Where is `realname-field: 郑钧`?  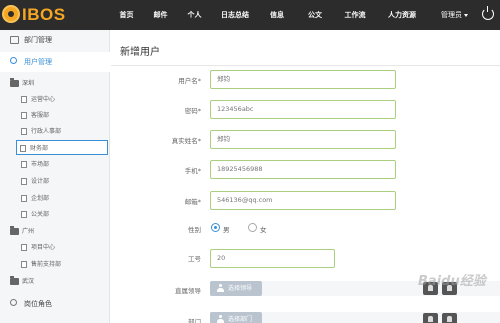
realname-field: 郑钧 is located at coordinates (303, 139).